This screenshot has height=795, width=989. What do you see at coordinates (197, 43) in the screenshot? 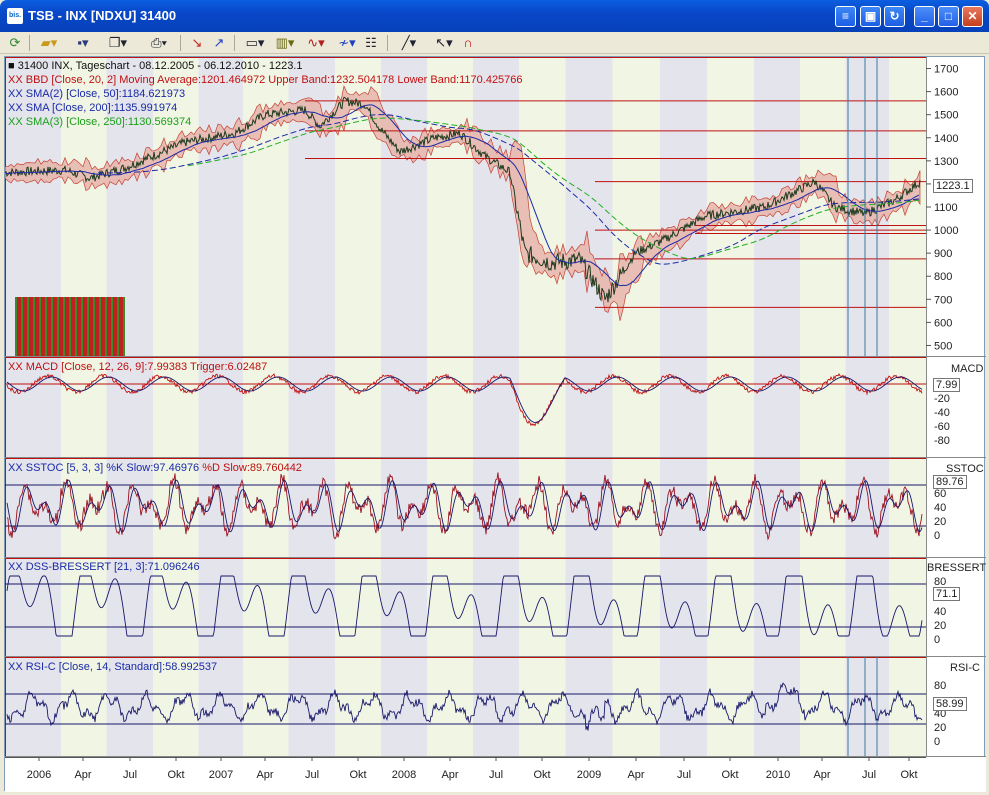
I see `chart-down-icon: ↘` at bounding box center [197, 43].